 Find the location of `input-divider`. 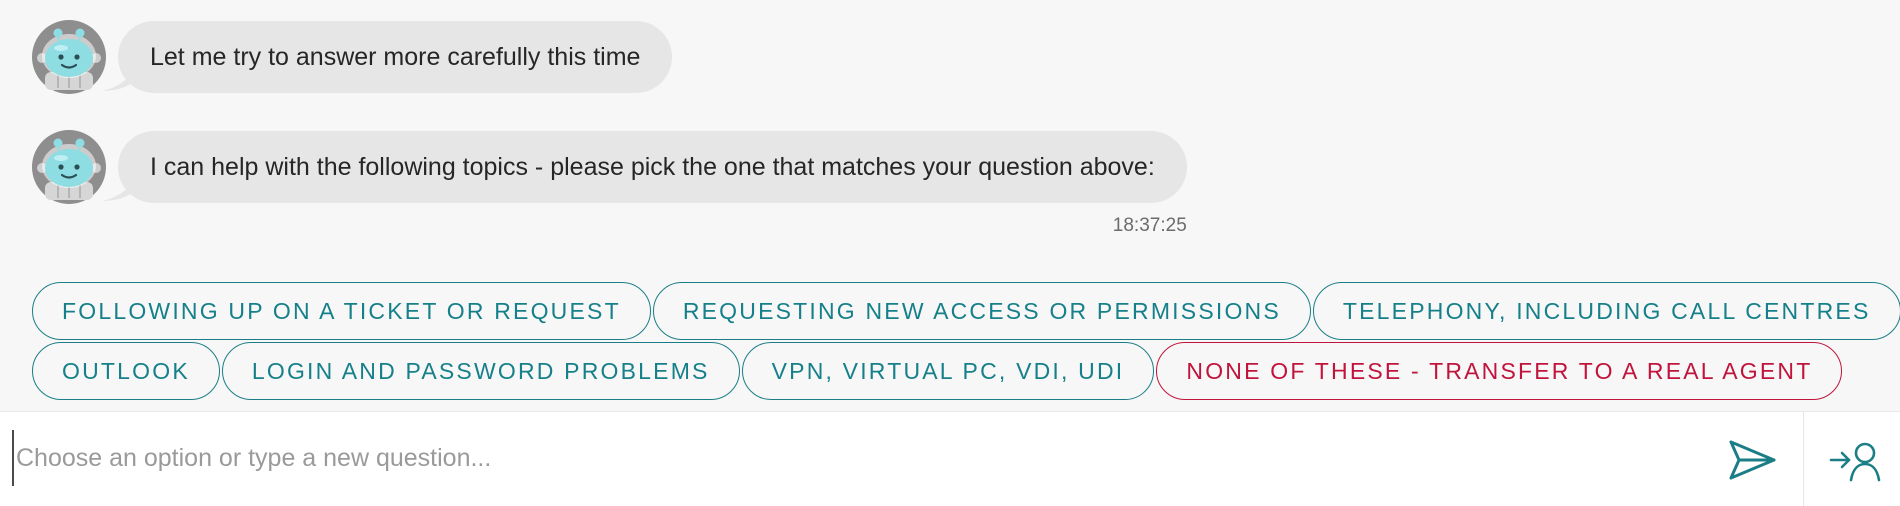

input-divider is located at coordinates (1803, 459).